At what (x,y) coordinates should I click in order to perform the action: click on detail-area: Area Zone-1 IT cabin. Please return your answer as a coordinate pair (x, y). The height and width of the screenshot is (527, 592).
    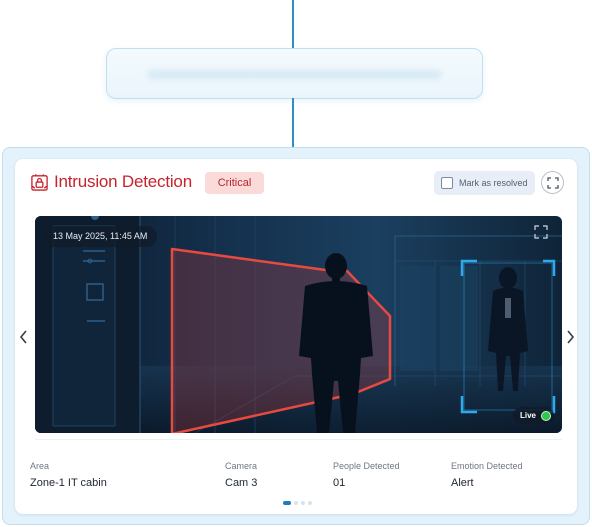
    Looking at the image, I should click on (68, 475).